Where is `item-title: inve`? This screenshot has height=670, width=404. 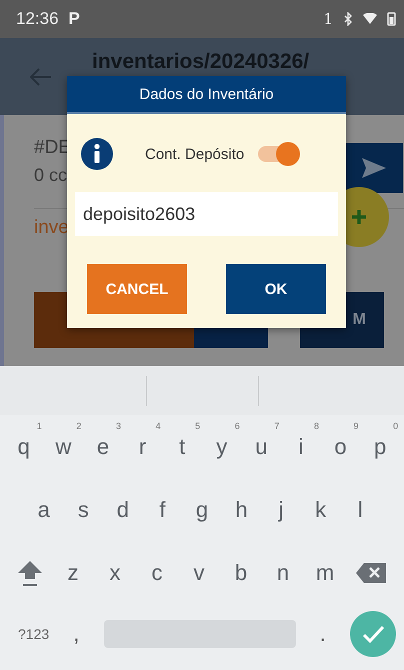 item-title: inve is located at coordinates (51, 228).